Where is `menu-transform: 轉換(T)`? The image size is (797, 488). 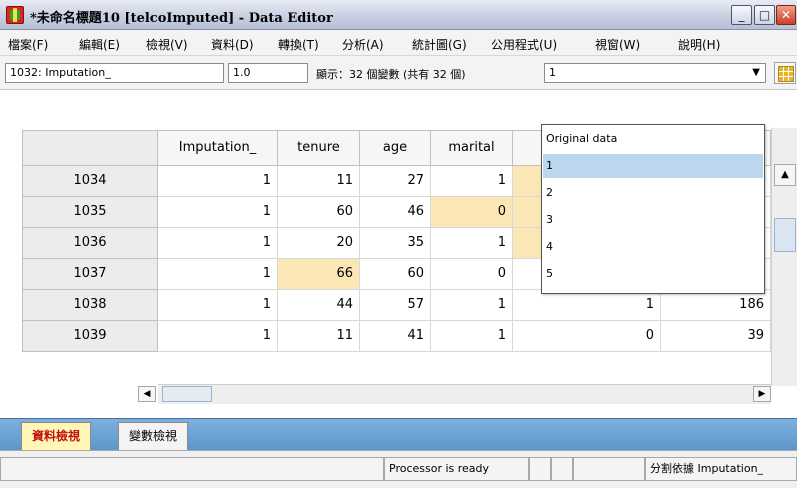 menu-transform: 轉換(T) is located at coordinates (298, 44).